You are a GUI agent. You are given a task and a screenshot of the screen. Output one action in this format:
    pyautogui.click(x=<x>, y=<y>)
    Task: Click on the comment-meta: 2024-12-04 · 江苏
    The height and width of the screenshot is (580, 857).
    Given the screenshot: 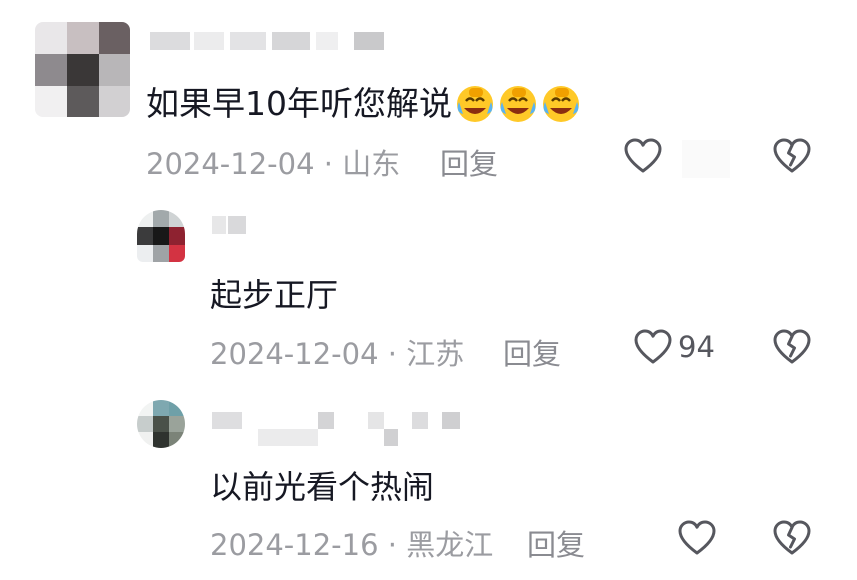 What is the action you would take?
    pyautogui.click(x=337, y=352)
    